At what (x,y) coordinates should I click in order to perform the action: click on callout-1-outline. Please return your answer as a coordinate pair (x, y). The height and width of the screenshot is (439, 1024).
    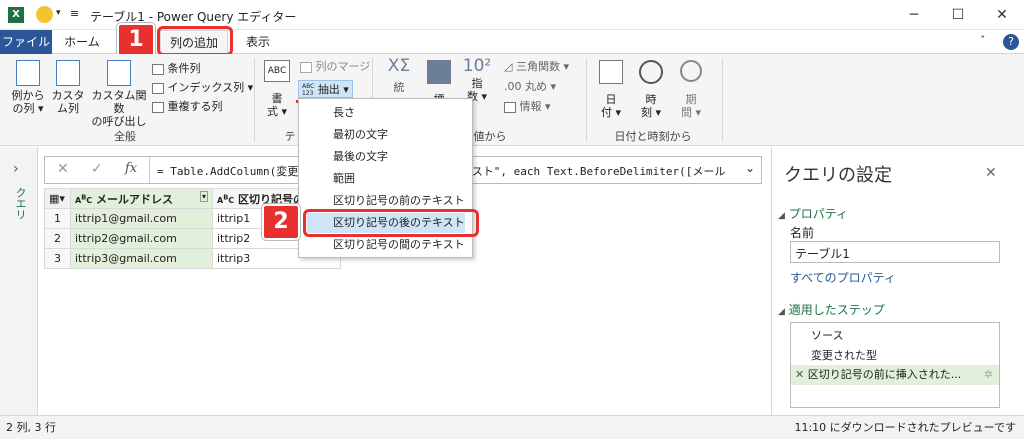
    Looking at the image, I should click on (195, 41).